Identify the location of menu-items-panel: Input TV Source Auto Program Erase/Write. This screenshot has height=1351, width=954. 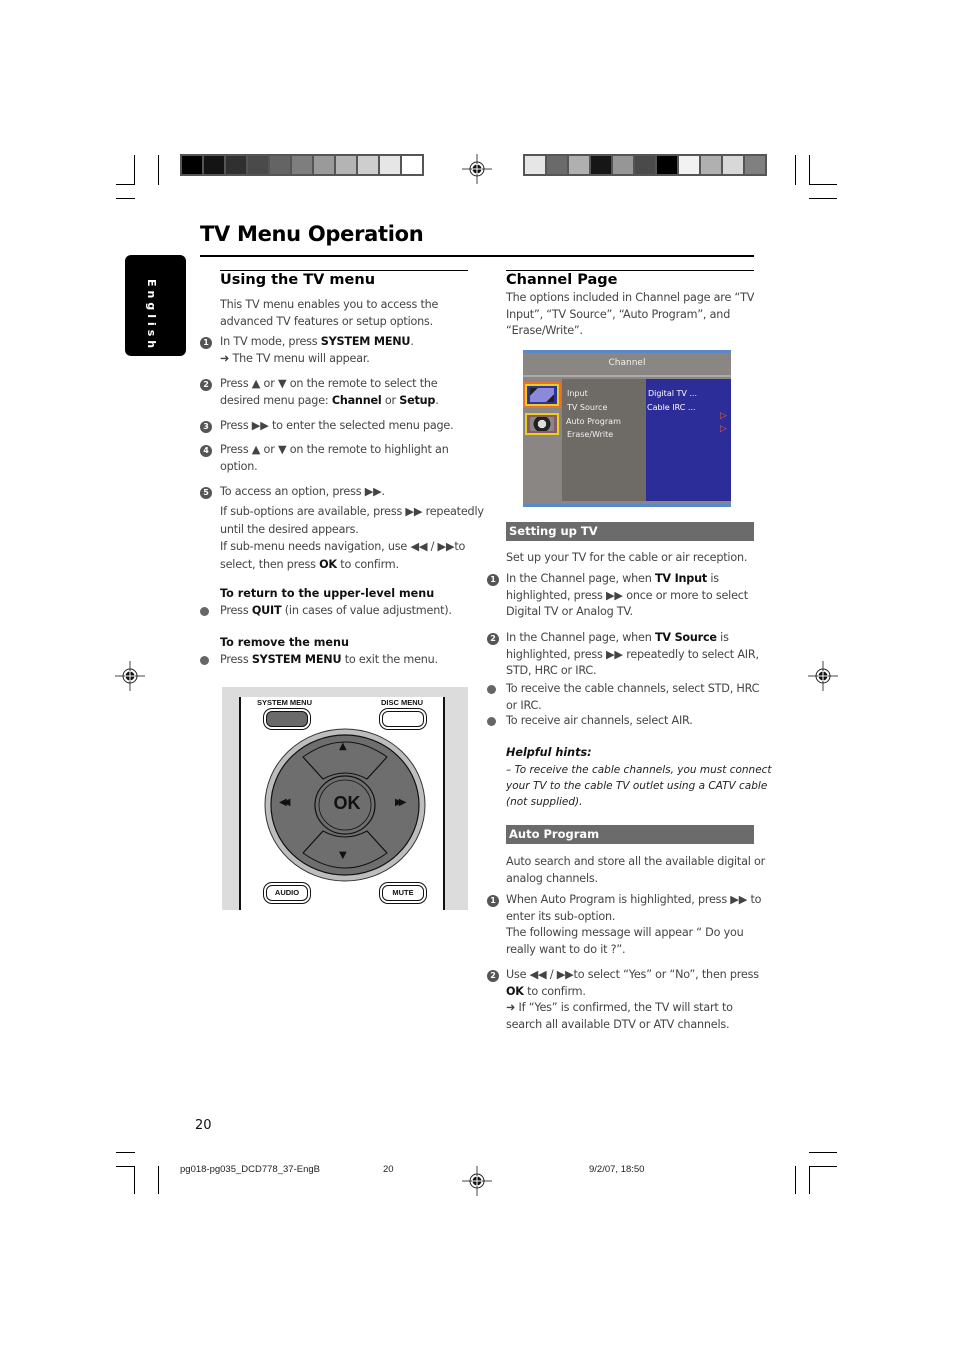
(604, 440).